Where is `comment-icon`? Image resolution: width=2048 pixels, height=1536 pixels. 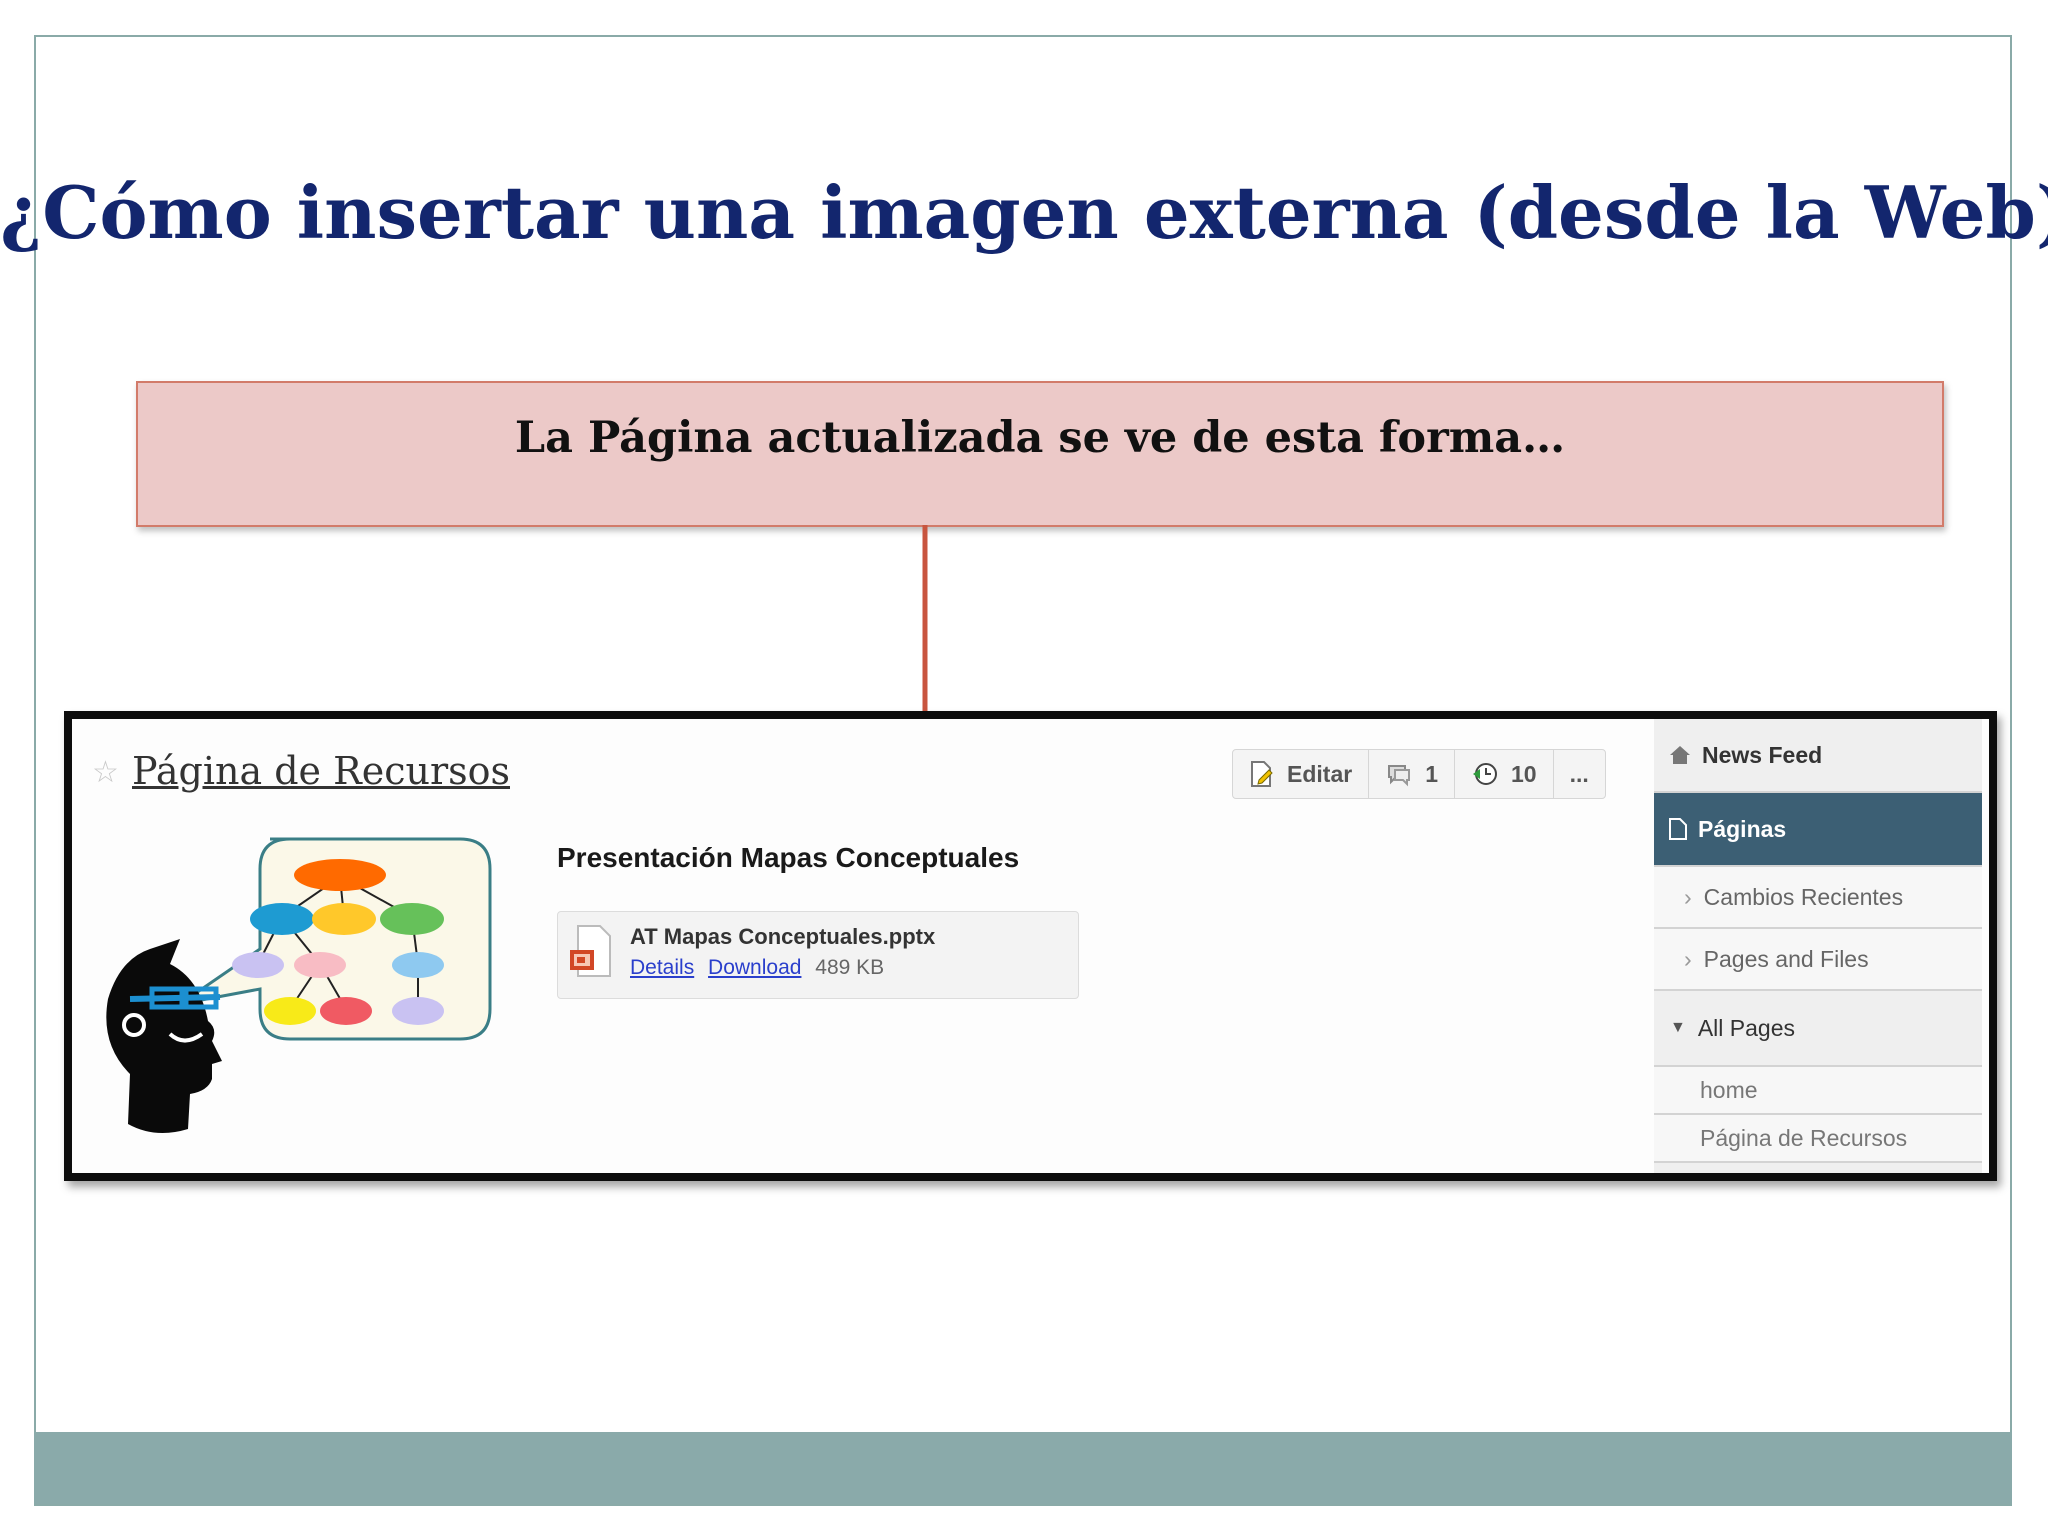
comment-icon is located at coordinates (1399, 776).